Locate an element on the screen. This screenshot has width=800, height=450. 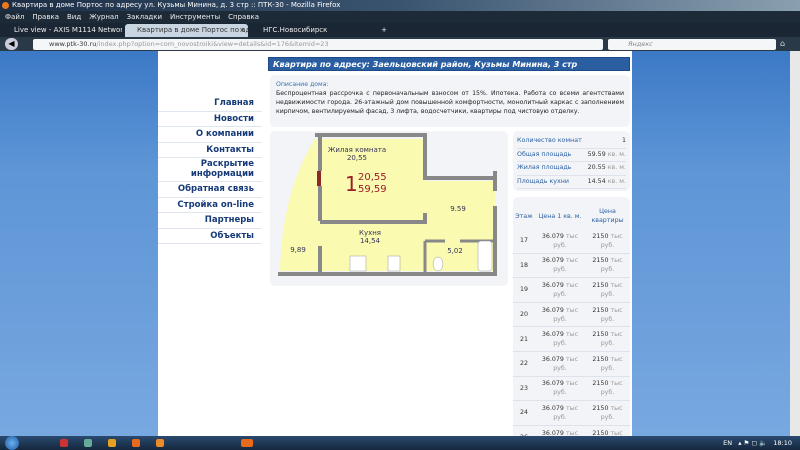
plus-icon: + is located at coordinates (384, 30).